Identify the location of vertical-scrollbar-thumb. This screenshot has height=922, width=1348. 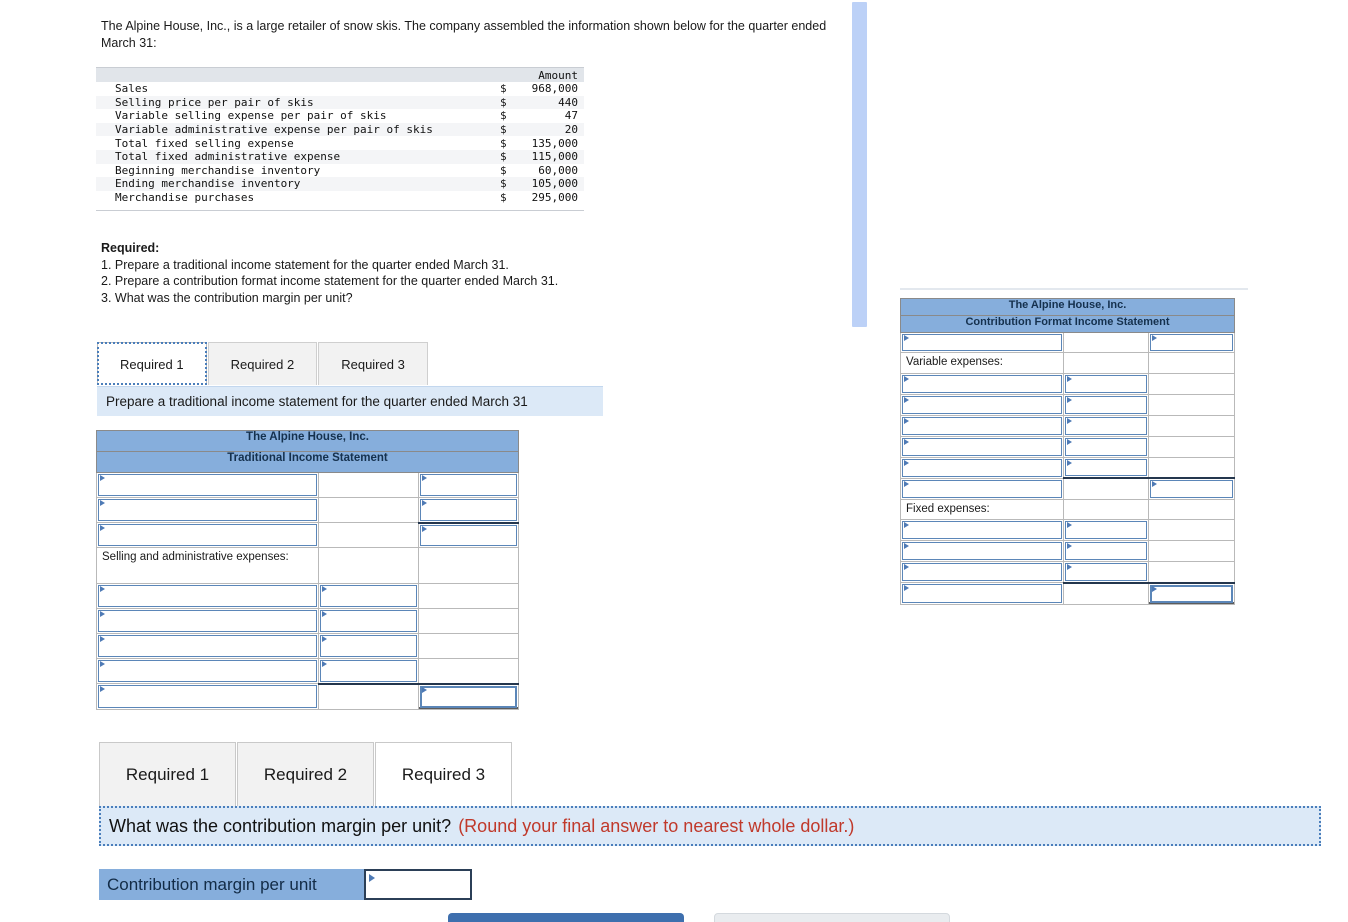
(859, 164).